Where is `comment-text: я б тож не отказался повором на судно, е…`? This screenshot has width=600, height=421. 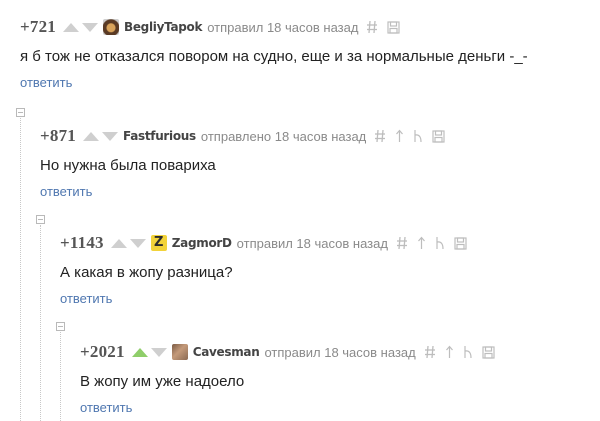 comment-text: я б тож не отказался повором на судно, е… is located at coordinates (274, 56).